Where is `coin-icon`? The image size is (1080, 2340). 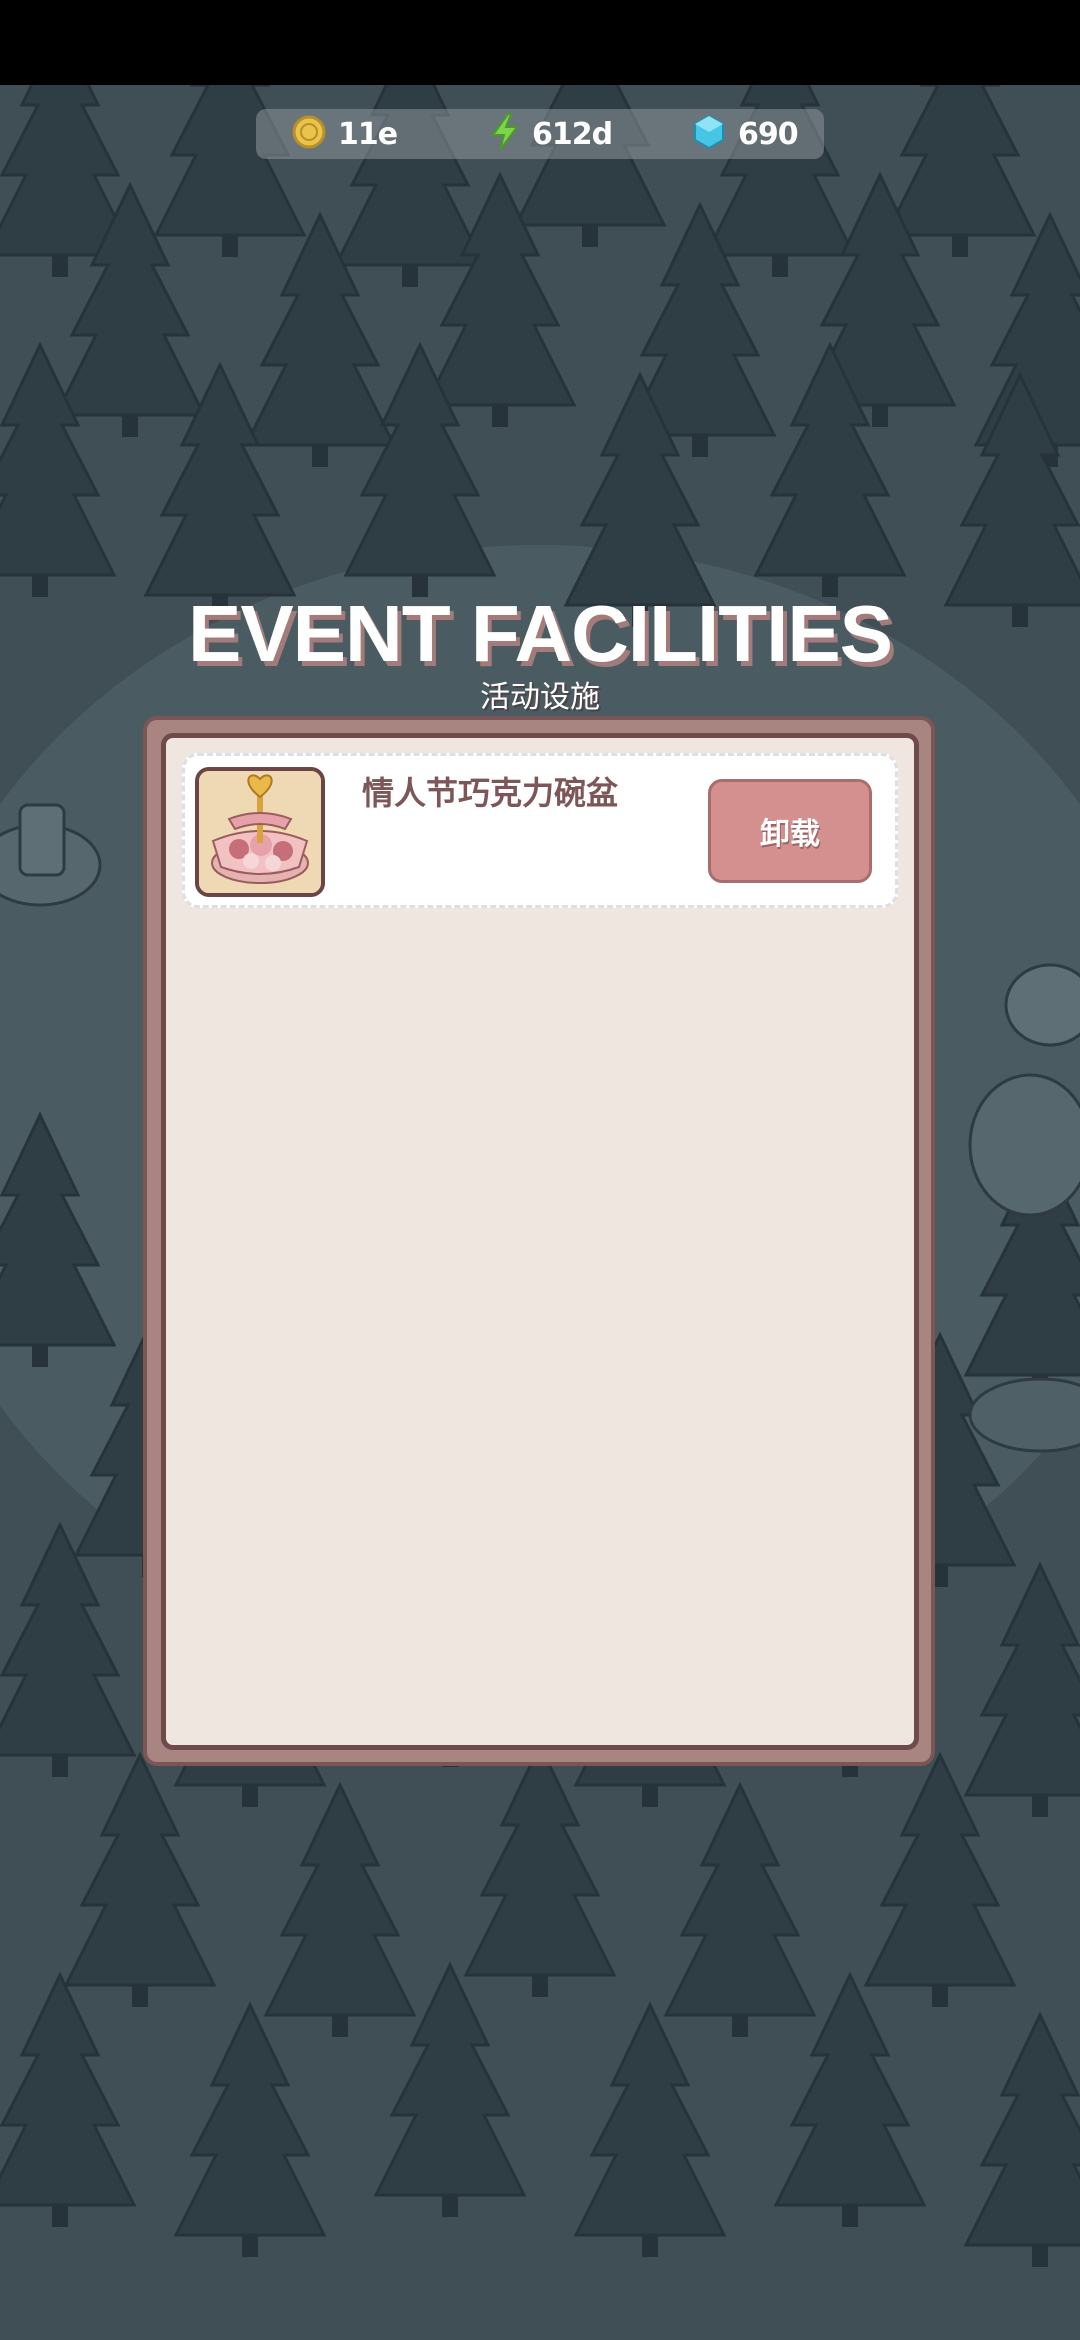 coin-icon is located at coordinates (309, 134).